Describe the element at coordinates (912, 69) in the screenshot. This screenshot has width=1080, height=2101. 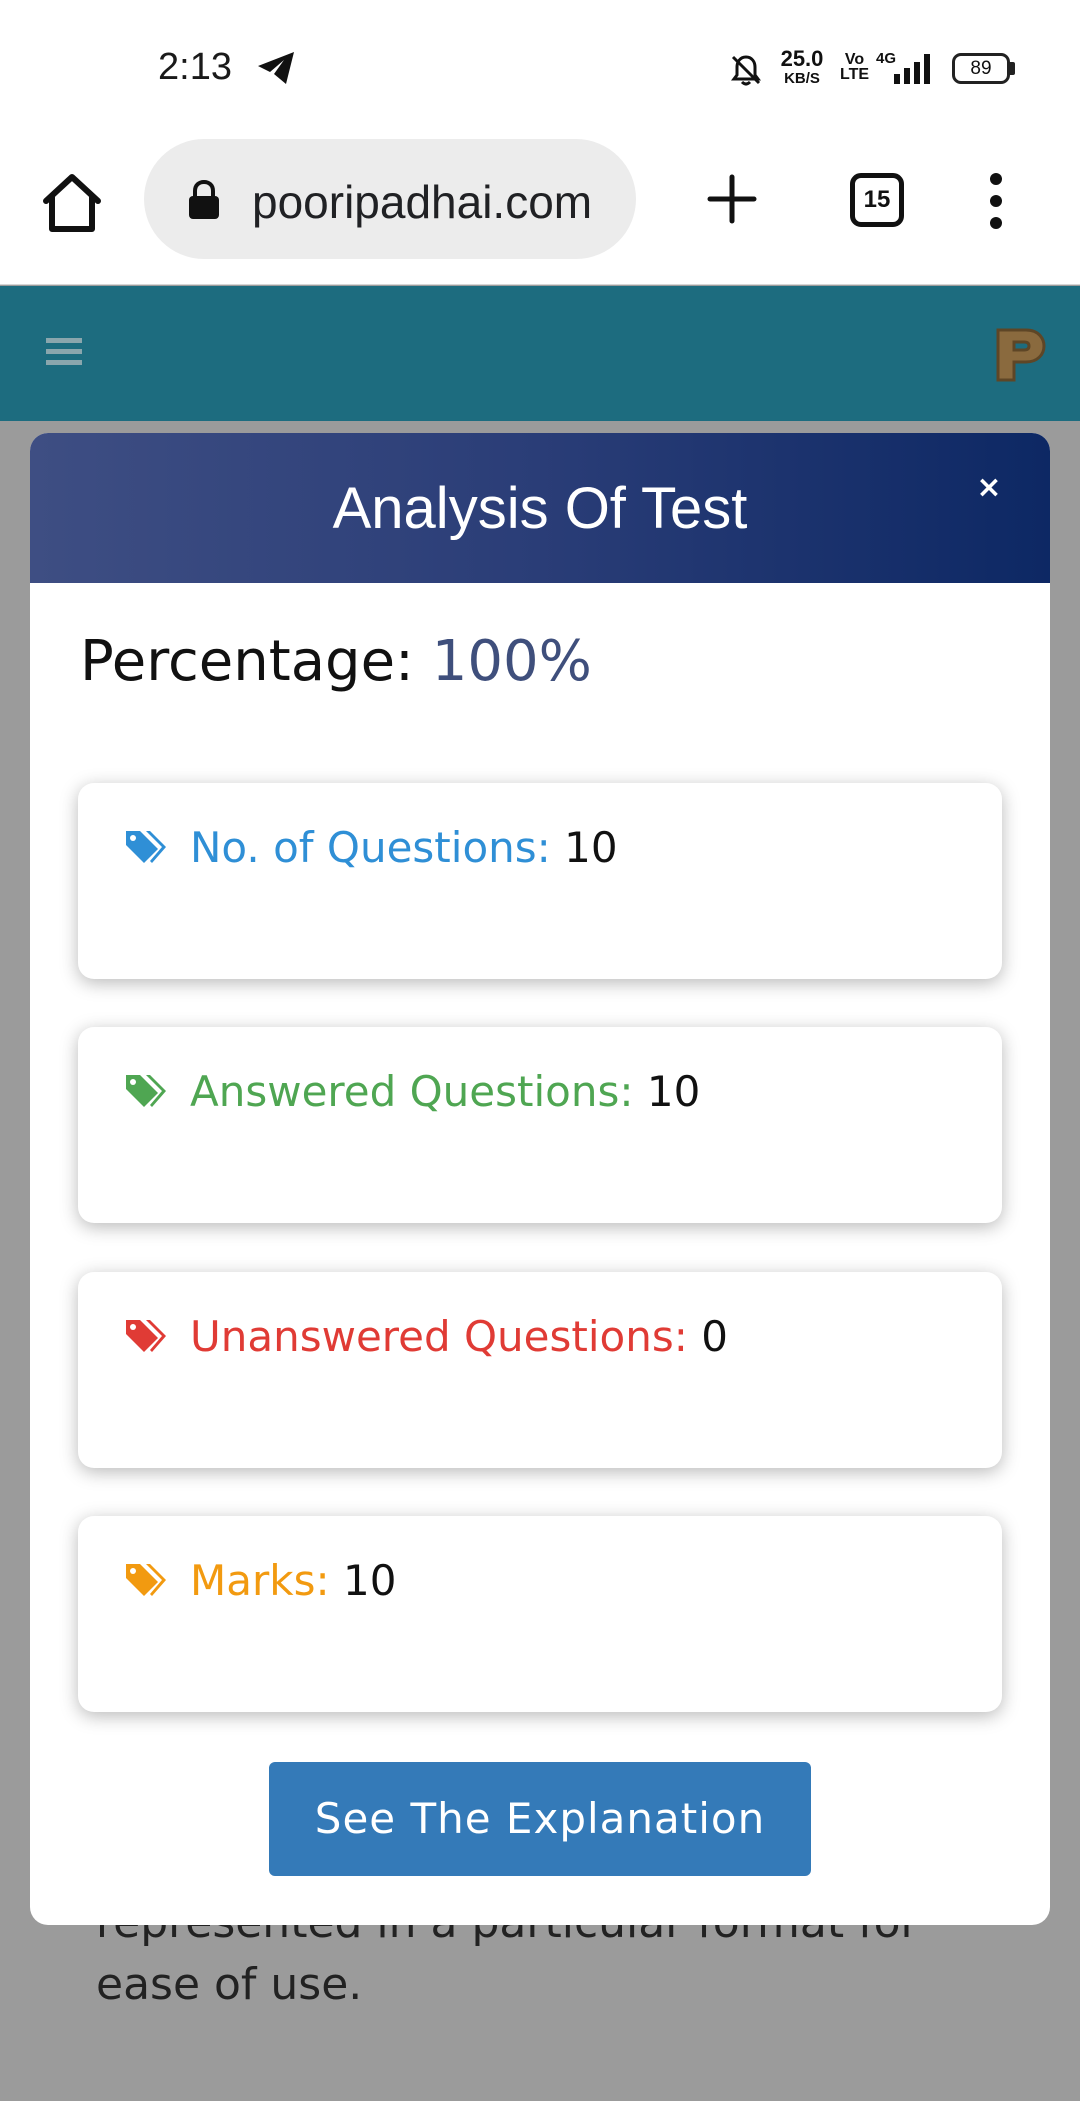
I see `signal-icon` at that location.